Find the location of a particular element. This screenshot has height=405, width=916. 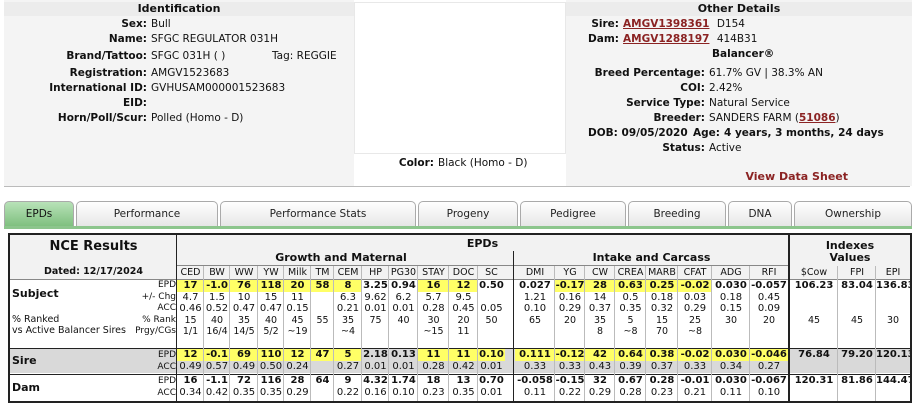

subject-rank-cell: 45 is located at coordinates (814, 320).